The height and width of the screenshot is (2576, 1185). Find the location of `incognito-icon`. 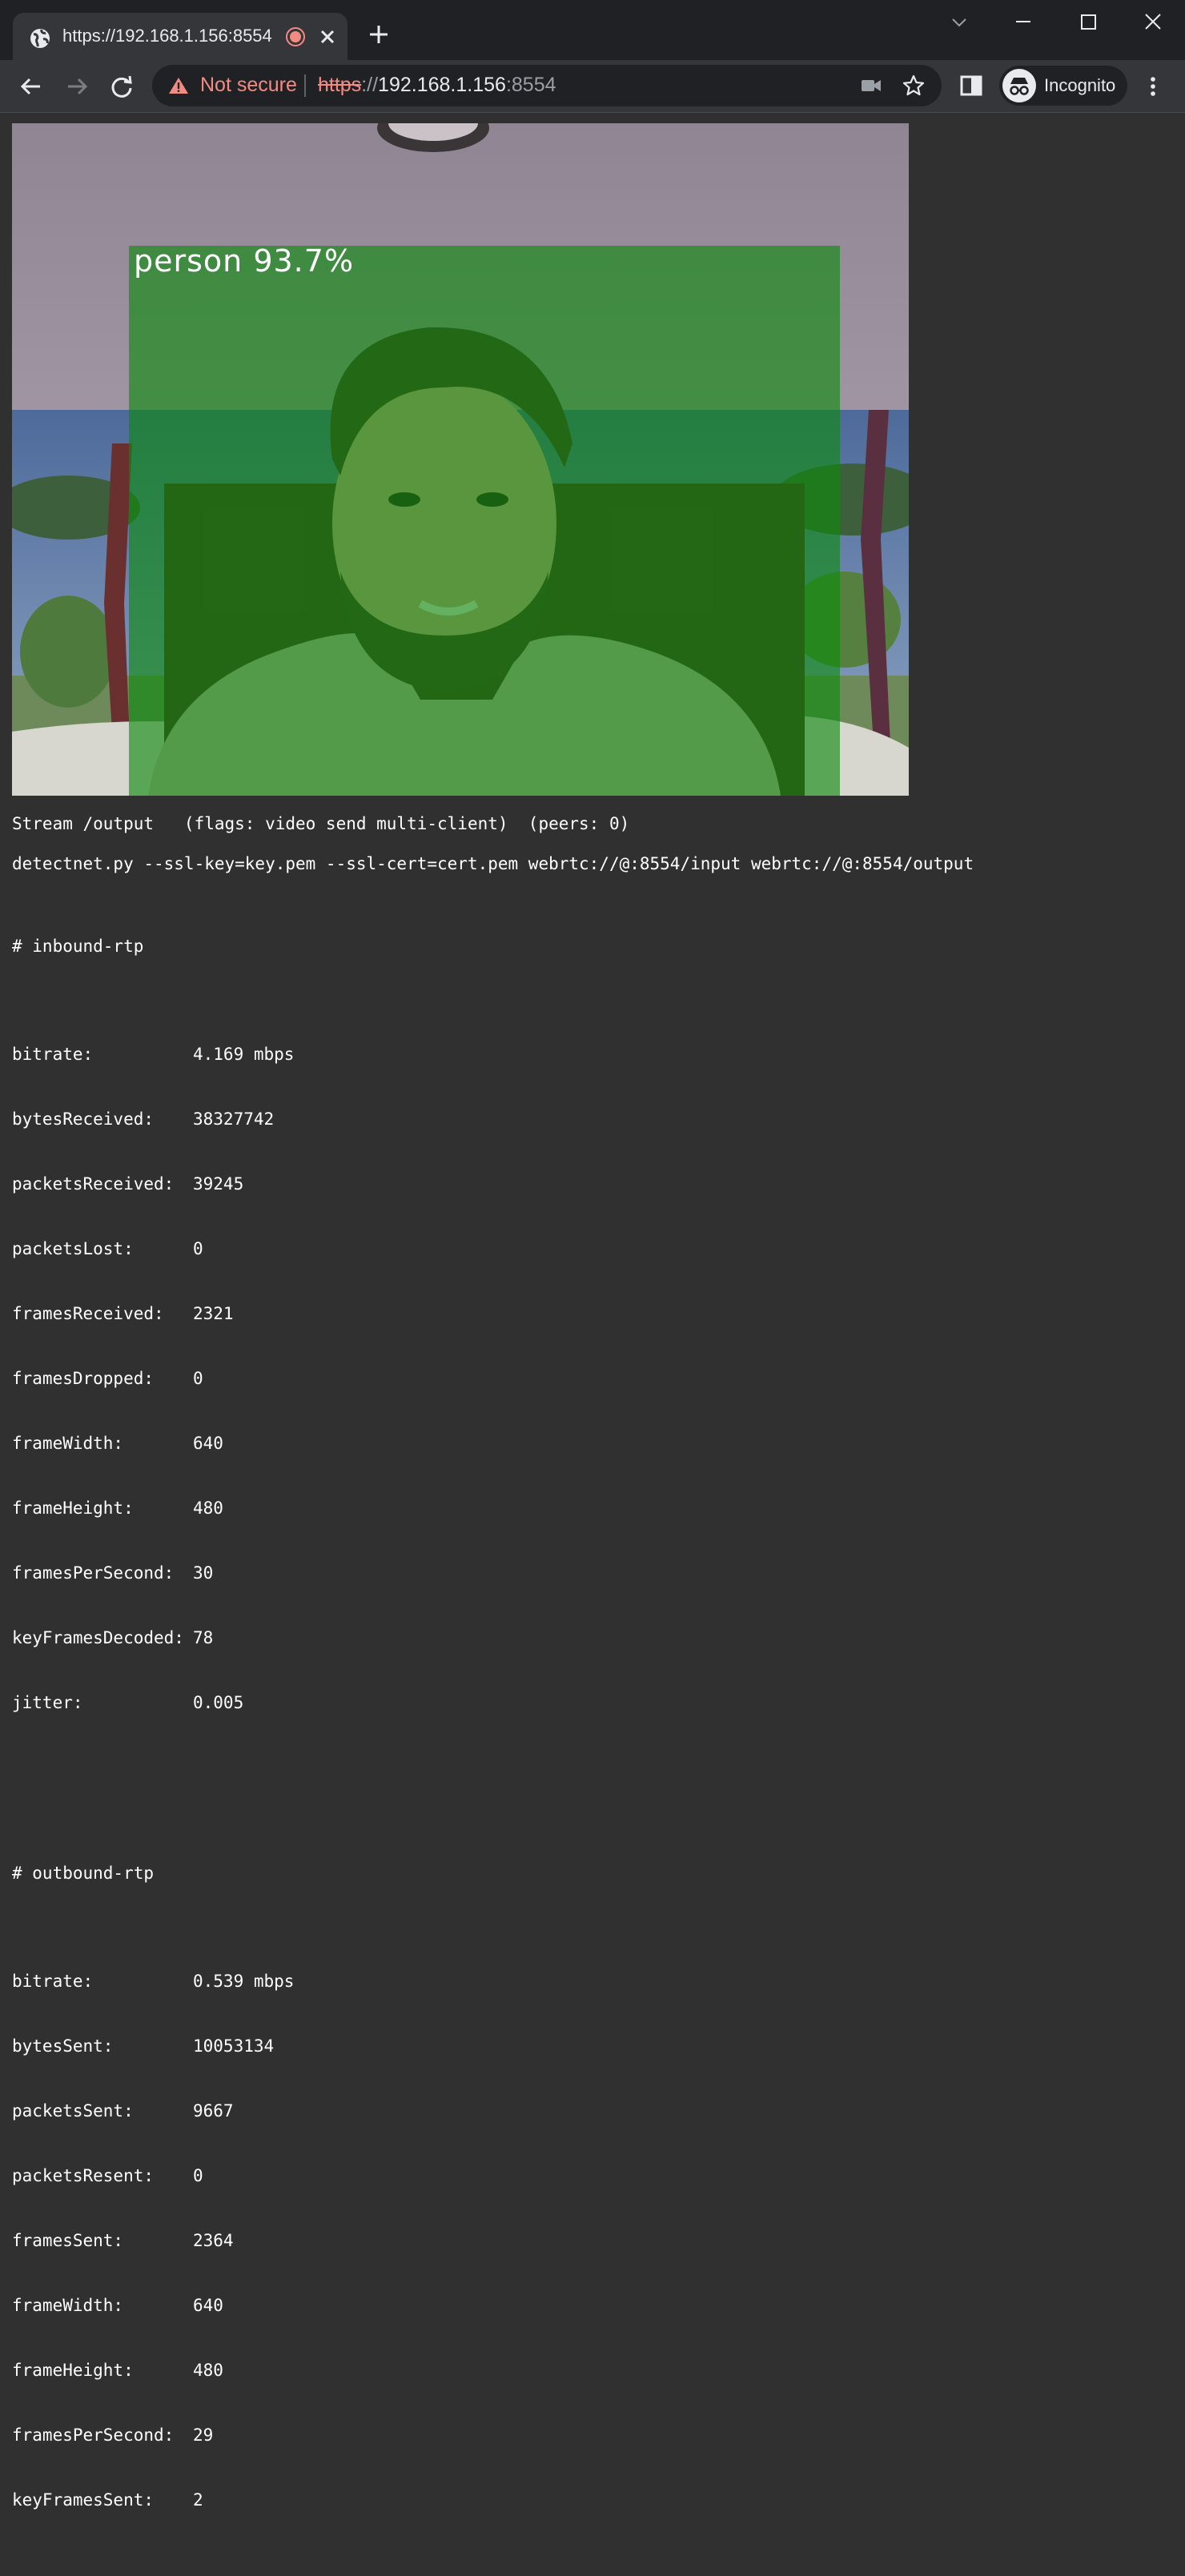

incognito-icon is located at coordinates (1019, 85).